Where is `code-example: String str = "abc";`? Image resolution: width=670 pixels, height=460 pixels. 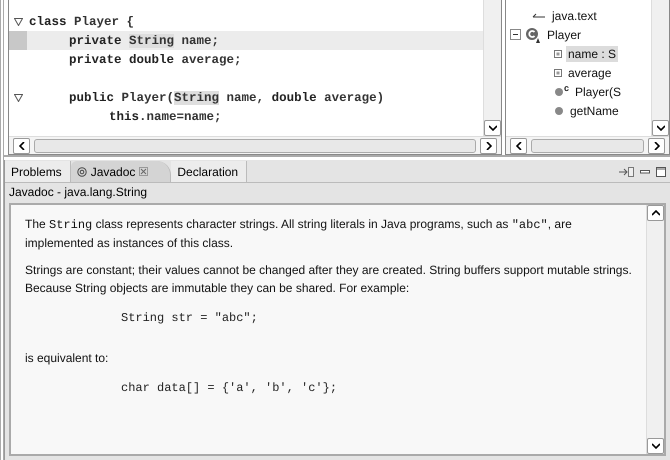 code-example: String str = "abc"; is located at coordinates (190, 318).